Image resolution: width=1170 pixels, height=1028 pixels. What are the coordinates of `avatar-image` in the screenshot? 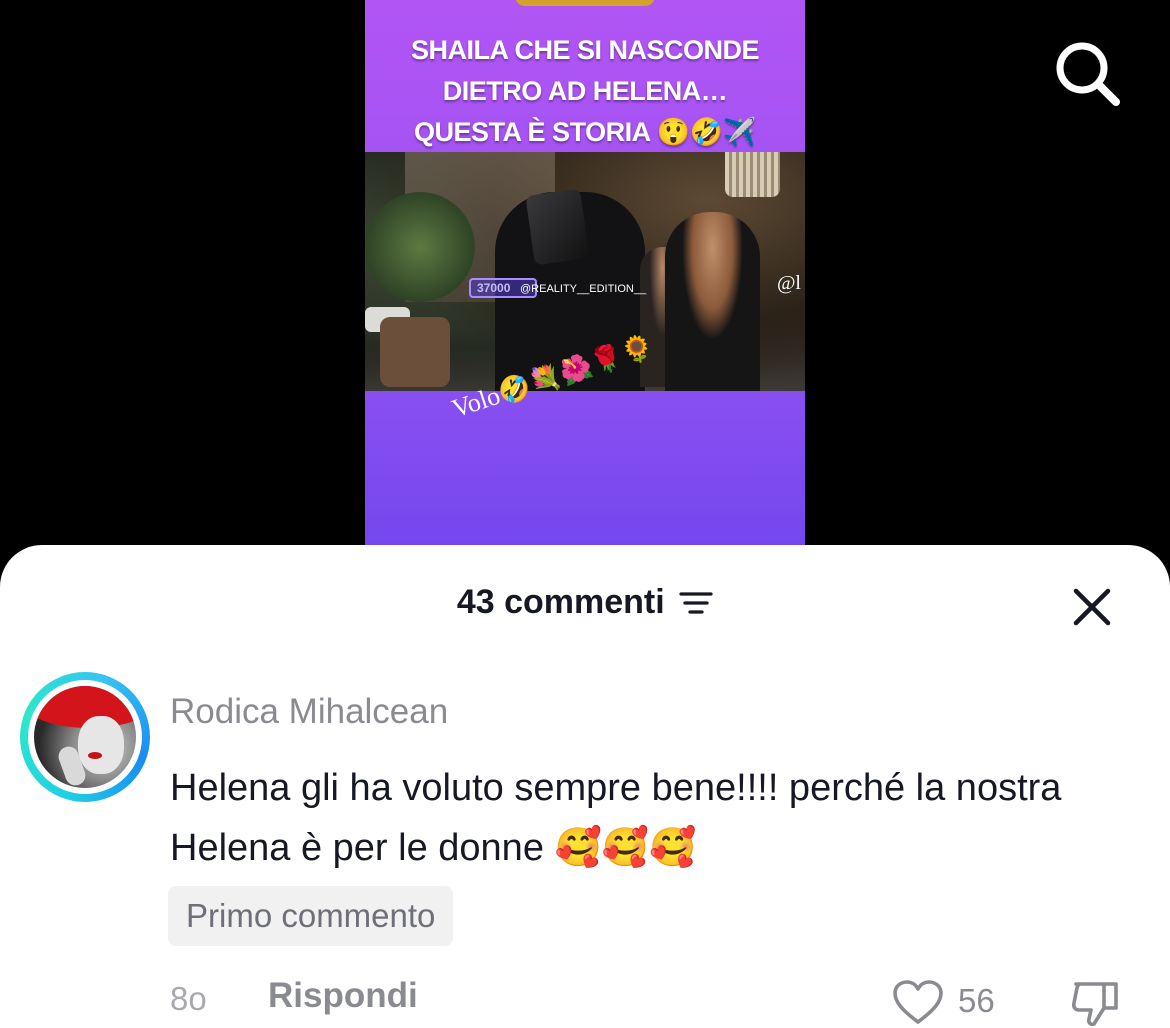 It's located at (85, 737).